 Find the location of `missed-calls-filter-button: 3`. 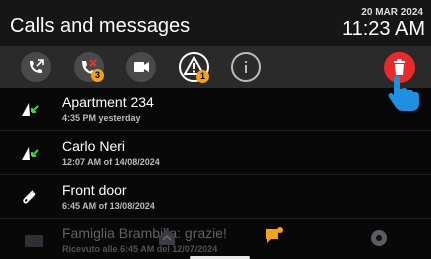

missed-calls-filter-button: 3 is located at coordinates (89, 67).